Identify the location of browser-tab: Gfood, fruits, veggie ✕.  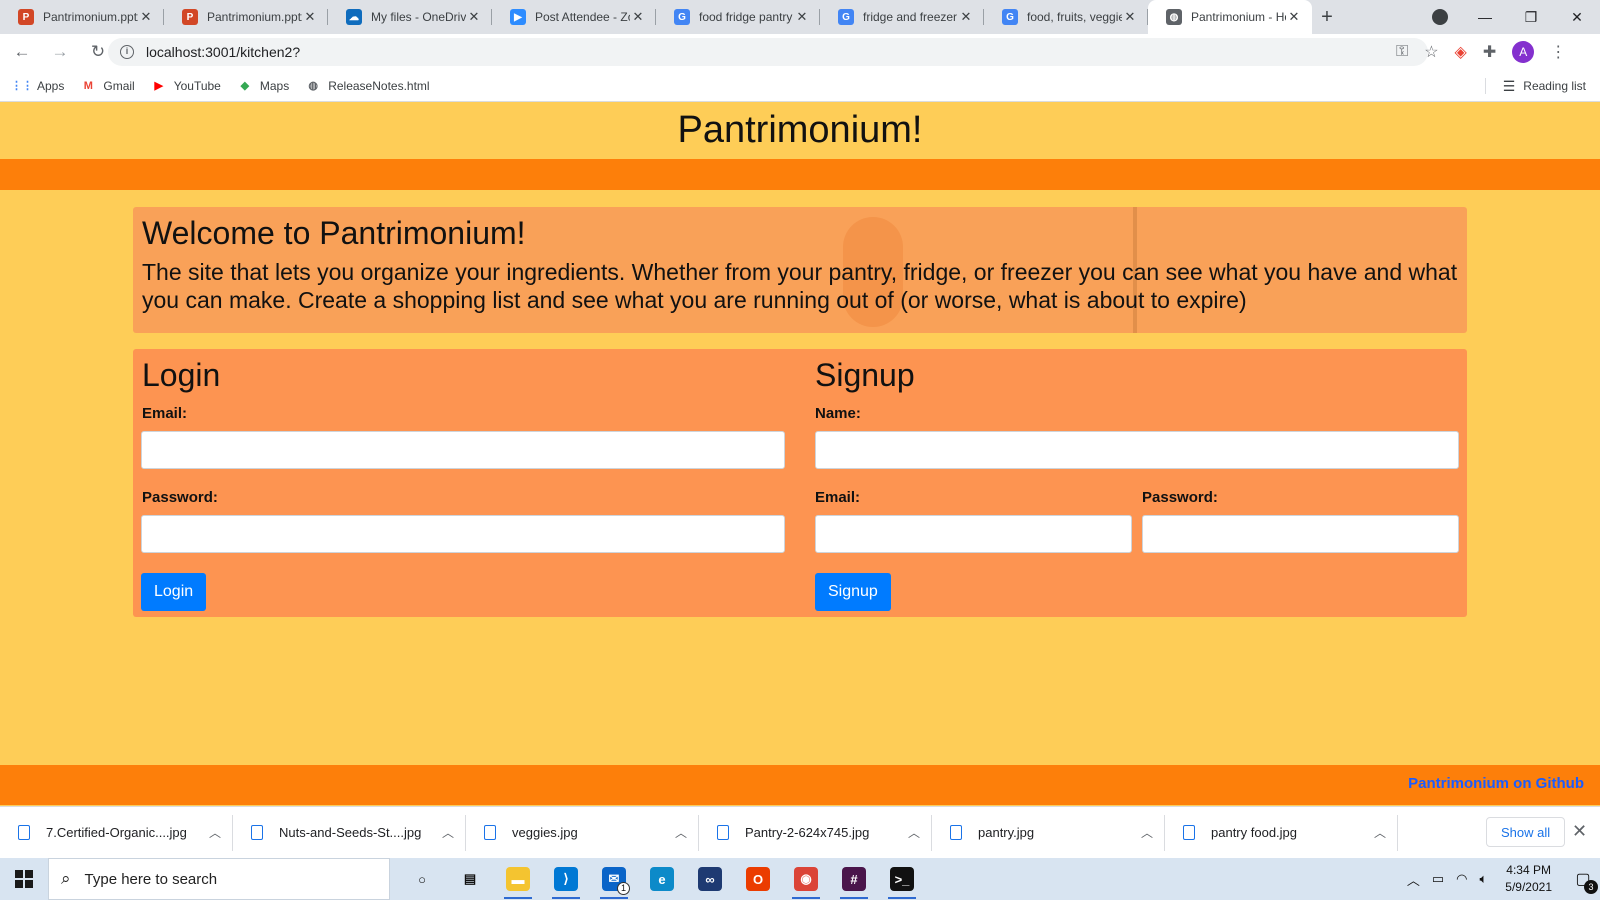
(1066, 17).